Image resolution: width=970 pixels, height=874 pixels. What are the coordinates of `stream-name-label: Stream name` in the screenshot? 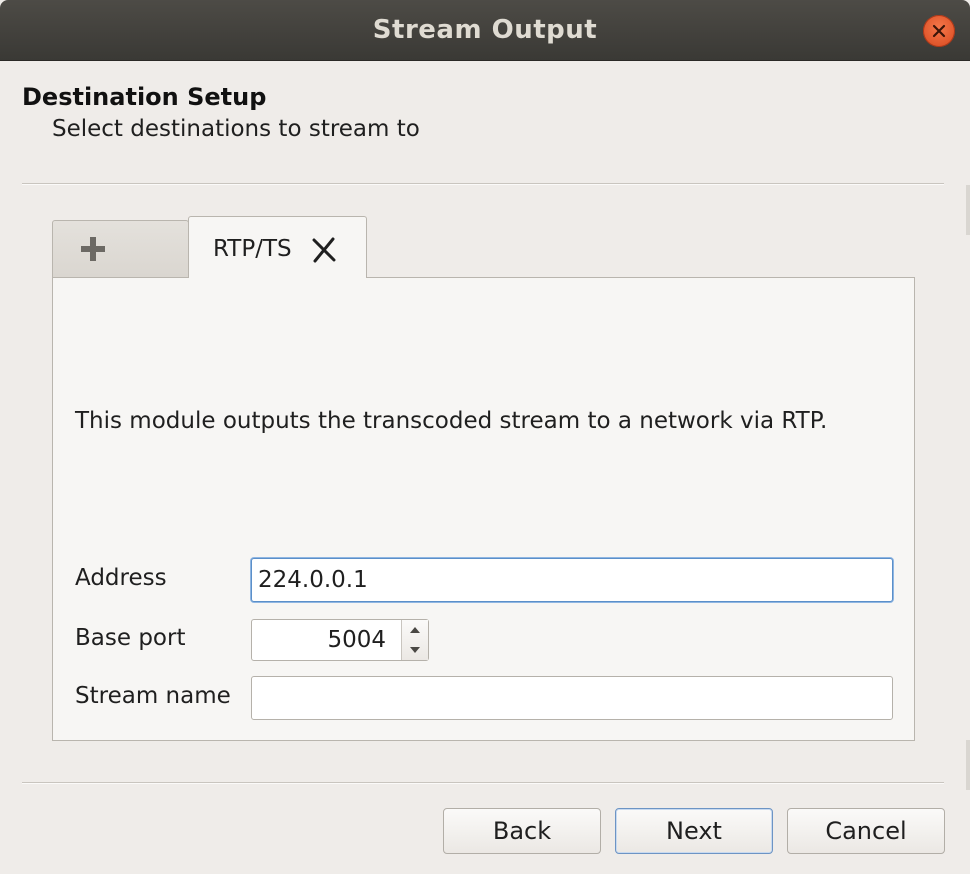 It's located at (153, 696).